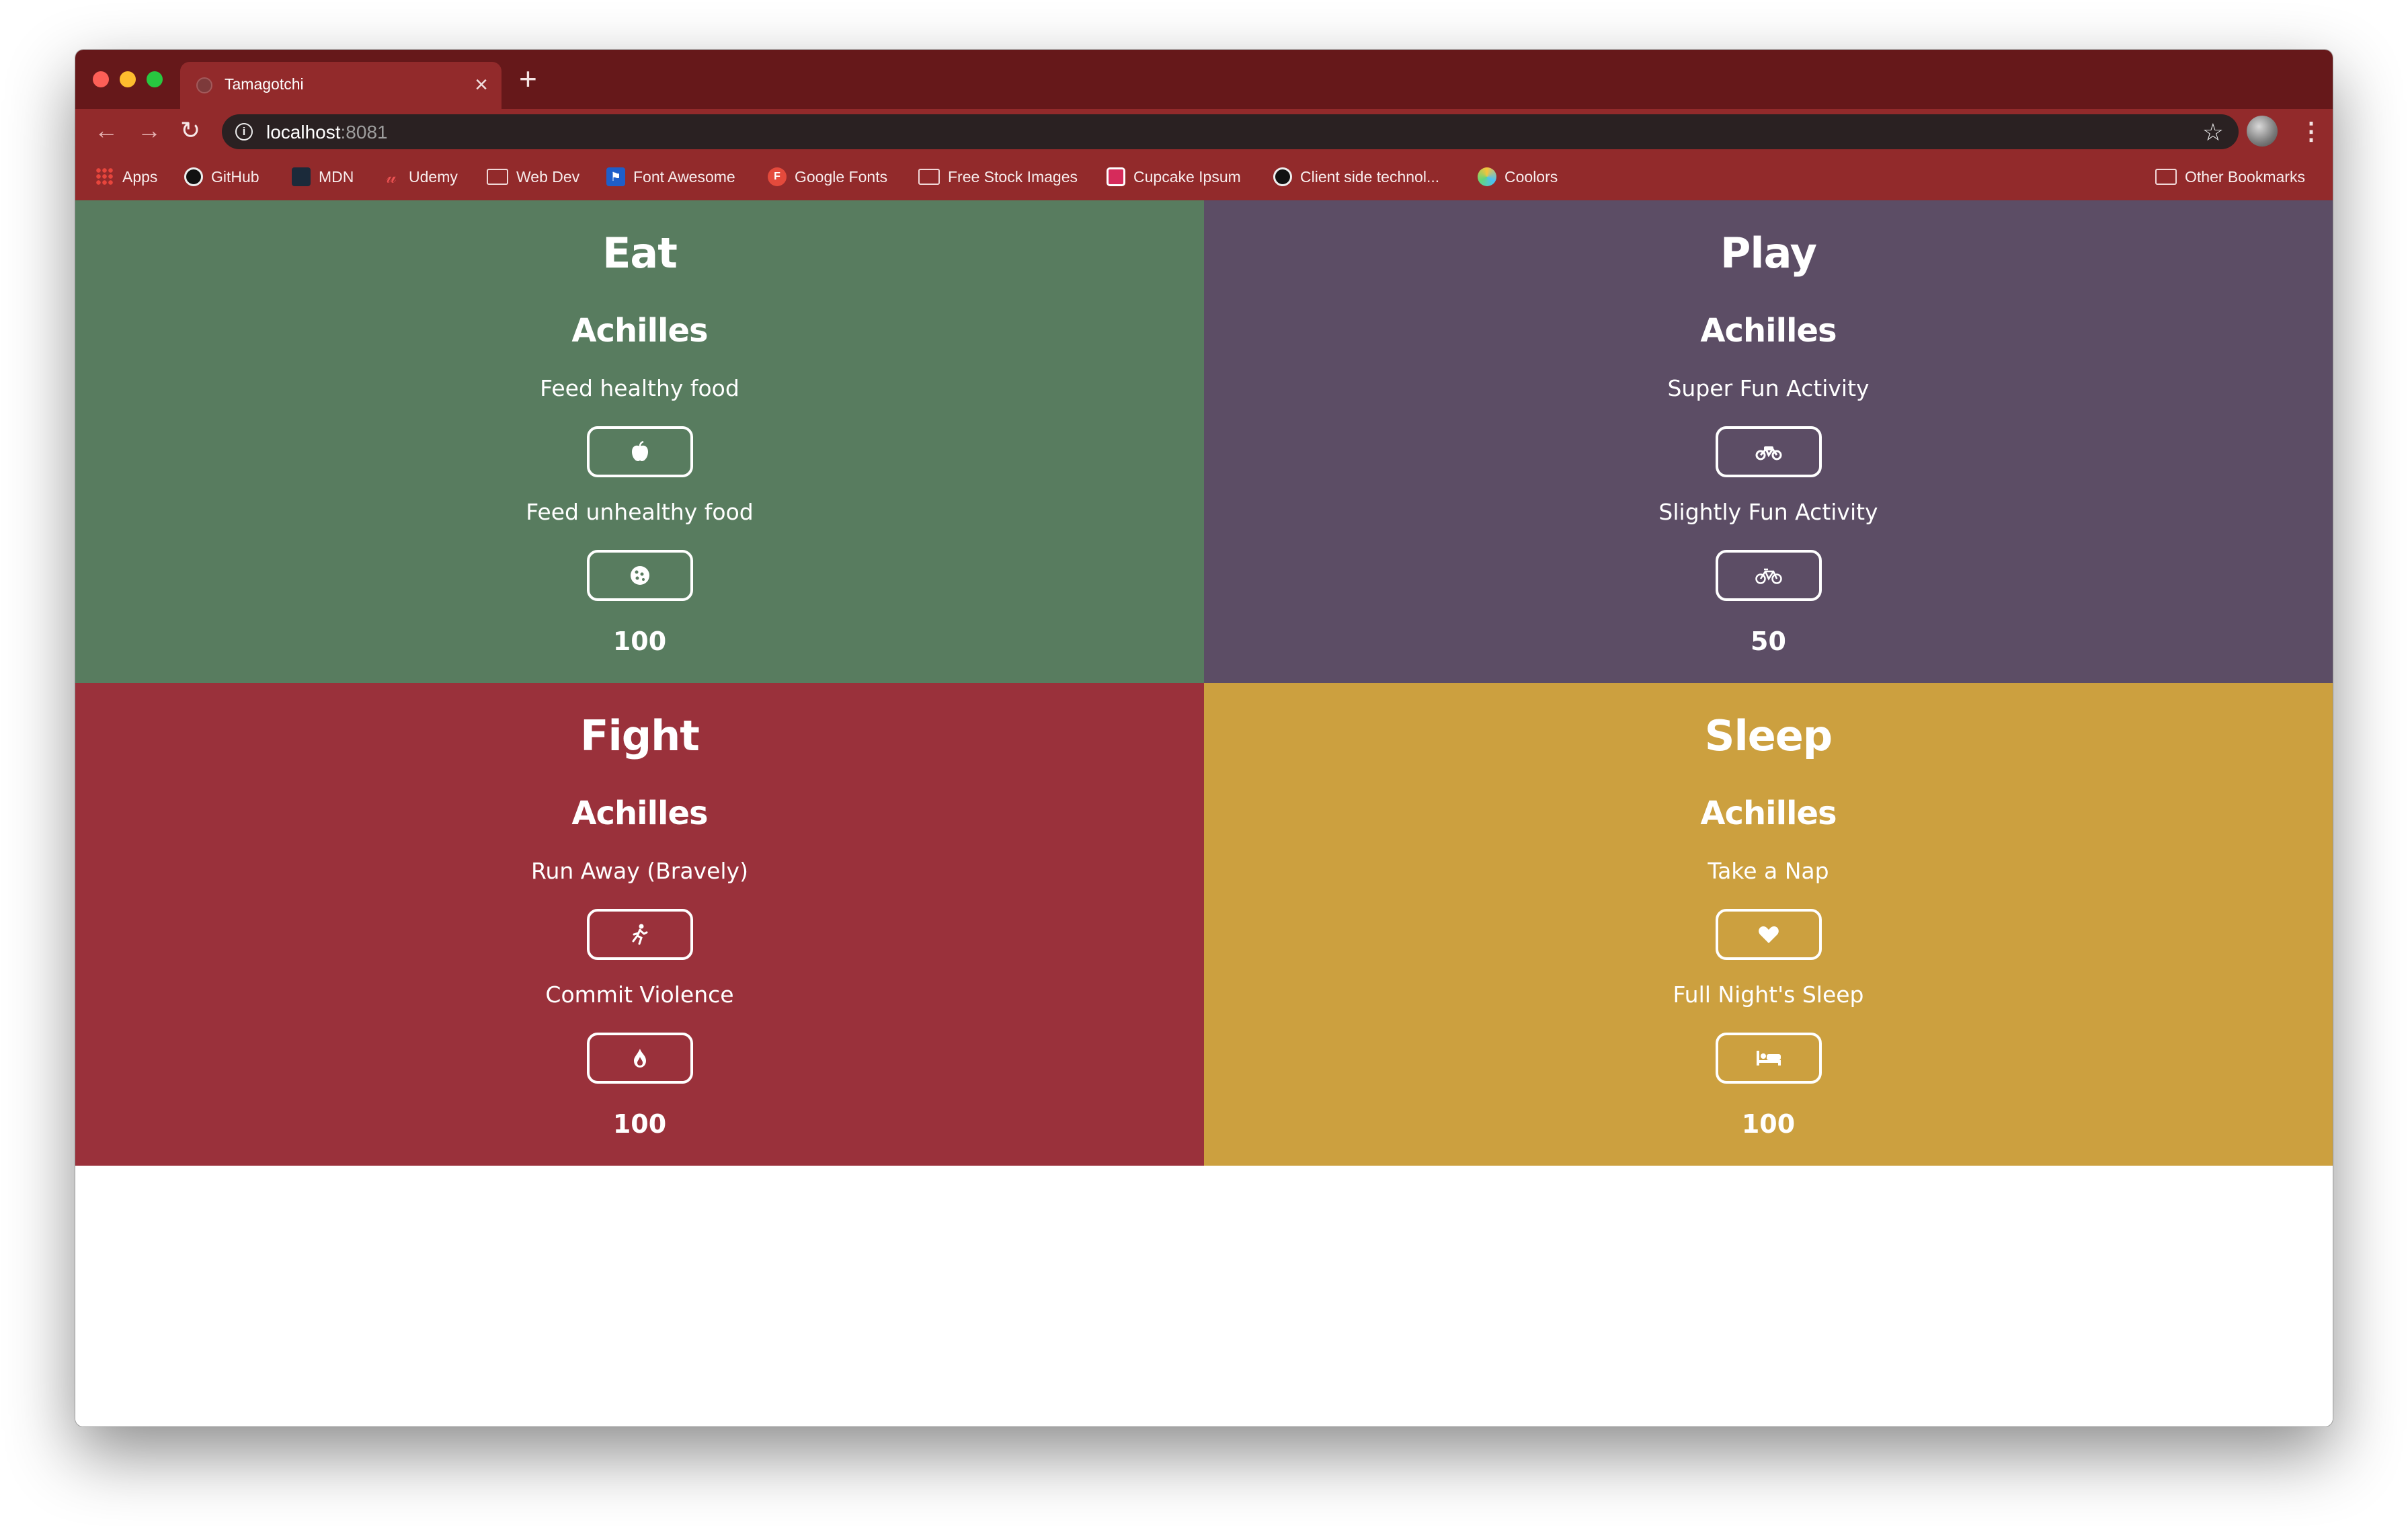 This screenshot has height=1526, width=2408. Describe the element at coordinates (101, 79) in the screenshot. I see `close-window-button` at that location.